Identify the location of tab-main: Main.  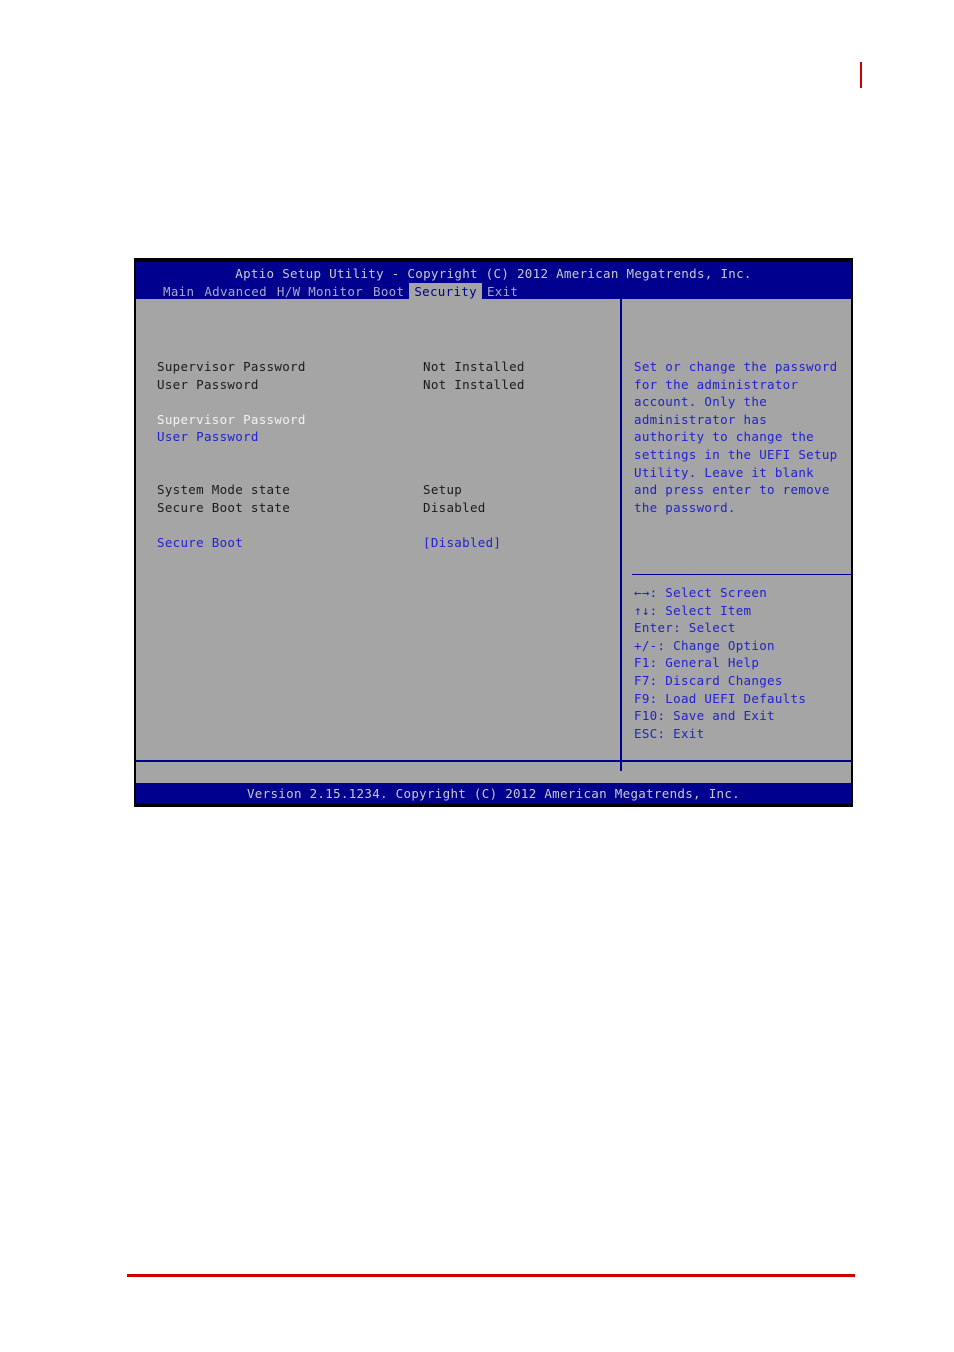
(178, 292).